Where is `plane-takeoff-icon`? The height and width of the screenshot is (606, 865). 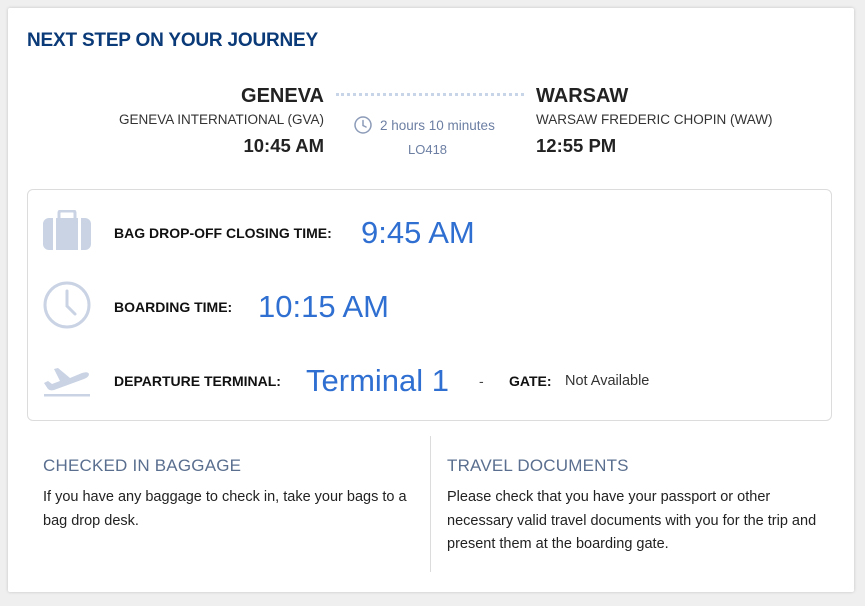
plane-takeoff-icon is located at coordinates (67, 381).